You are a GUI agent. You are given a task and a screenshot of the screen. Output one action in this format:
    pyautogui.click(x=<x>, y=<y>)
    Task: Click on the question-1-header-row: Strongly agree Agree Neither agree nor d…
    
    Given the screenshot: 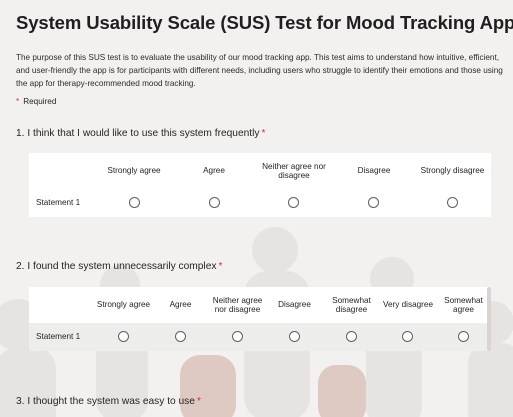 What is the action you would take?
    pyautogui.click(x=260, y=171)
    